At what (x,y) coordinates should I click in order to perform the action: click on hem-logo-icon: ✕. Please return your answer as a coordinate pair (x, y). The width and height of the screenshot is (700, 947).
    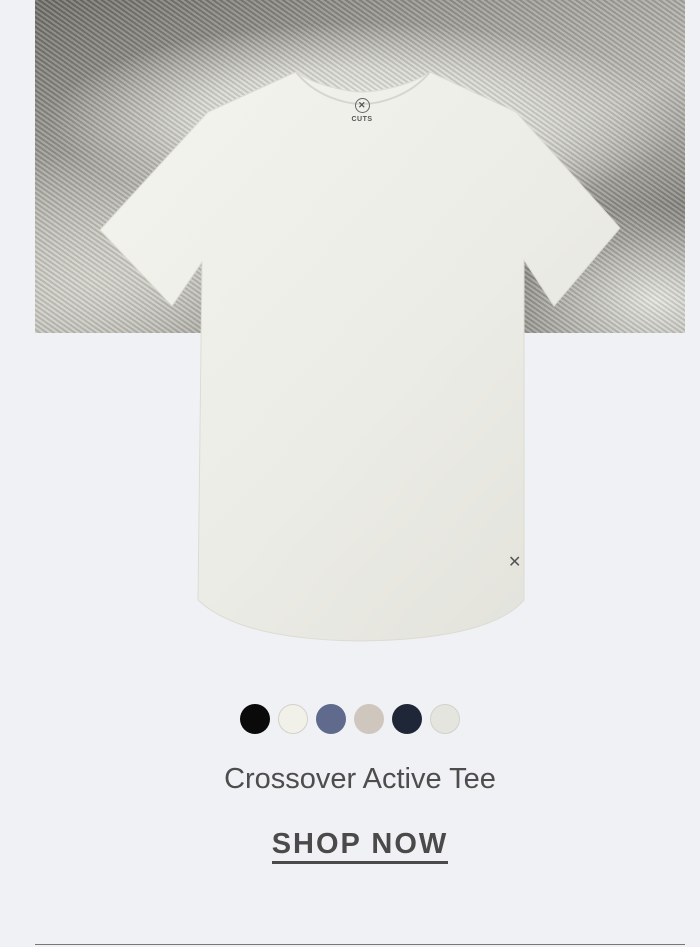
    Looking at the image, I should click on (515, 562).